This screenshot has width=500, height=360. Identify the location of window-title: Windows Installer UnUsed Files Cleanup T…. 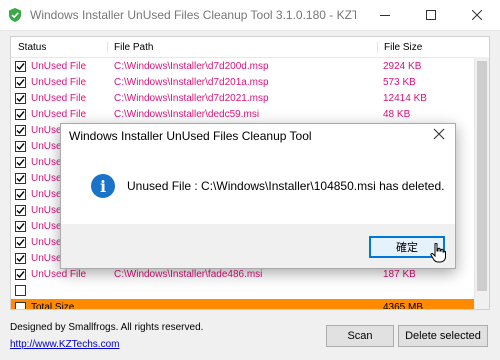
(193, 15).